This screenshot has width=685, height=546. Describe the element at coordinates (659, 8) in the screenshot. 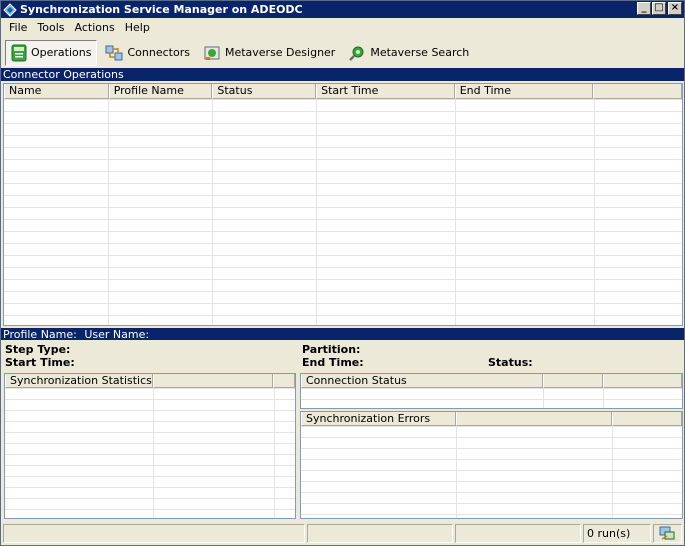

I see `maximize-button: □` at that location.